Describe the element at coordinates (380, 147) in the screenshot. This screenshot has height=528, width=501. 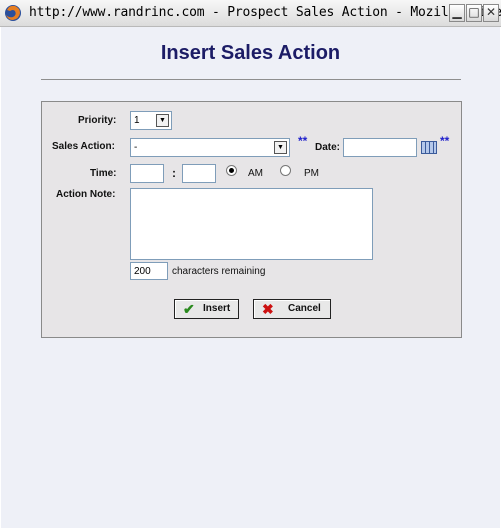
I see `date-input` at that location.